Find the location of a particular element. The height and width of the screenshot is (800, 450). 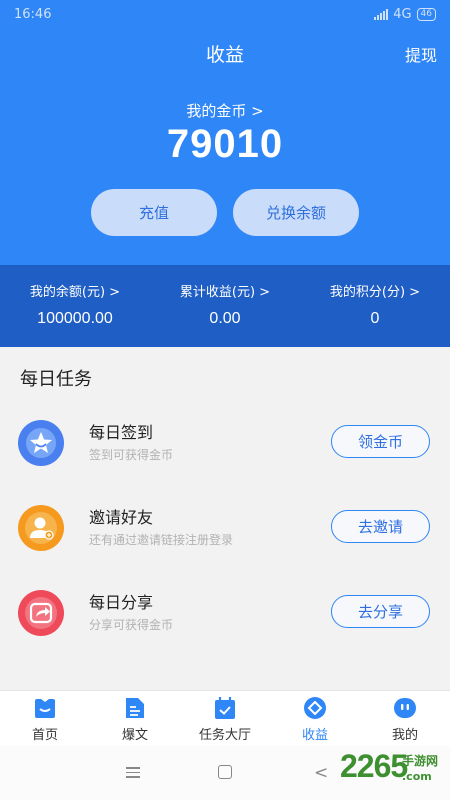

tab-home: 首页 is located at coordinates (45, 719).